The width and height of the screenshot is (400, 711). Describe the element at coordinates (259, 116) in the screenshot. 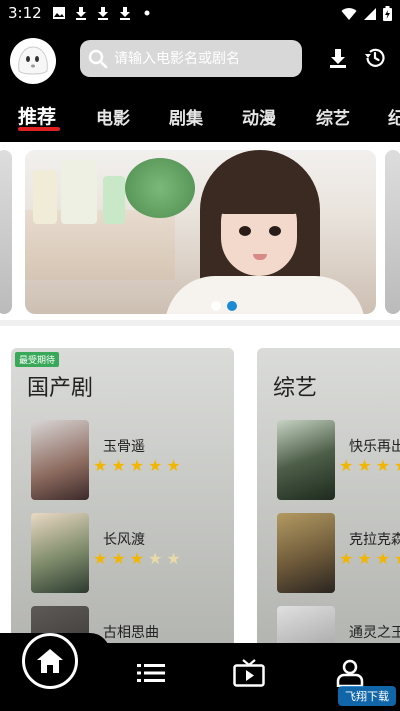

I see `tab-anime: 动漫` at that location.